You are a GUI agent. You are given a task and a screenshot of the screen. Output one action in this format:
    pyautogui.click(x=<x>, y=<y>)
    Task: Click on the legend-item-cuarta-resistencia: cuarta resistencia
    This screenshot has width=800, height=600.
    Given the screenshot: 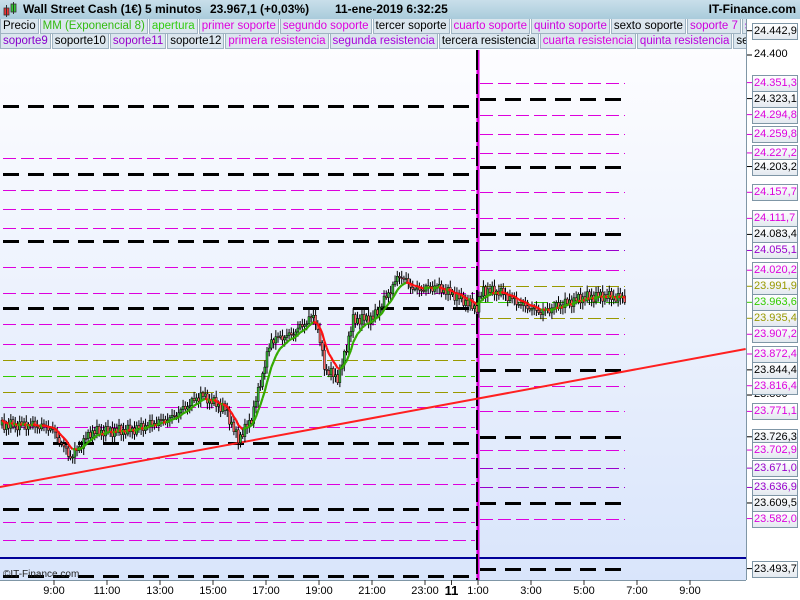 What is the action you would take?
    pyautogui.click(x=587, y=41)
    